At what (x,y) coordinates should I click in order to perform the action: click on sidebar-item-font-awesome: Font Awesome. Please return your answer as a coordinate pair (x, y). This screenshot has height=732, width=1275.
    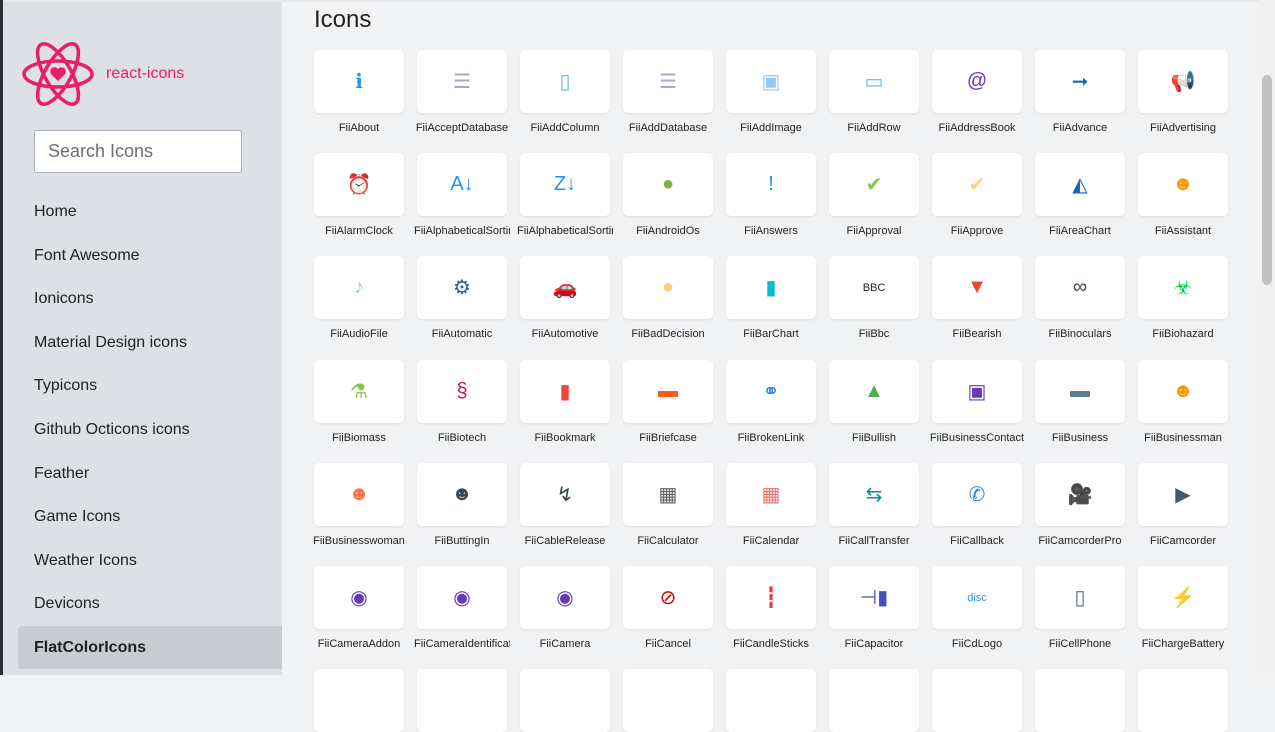
    Looking at the image, I should click on (150, 255).